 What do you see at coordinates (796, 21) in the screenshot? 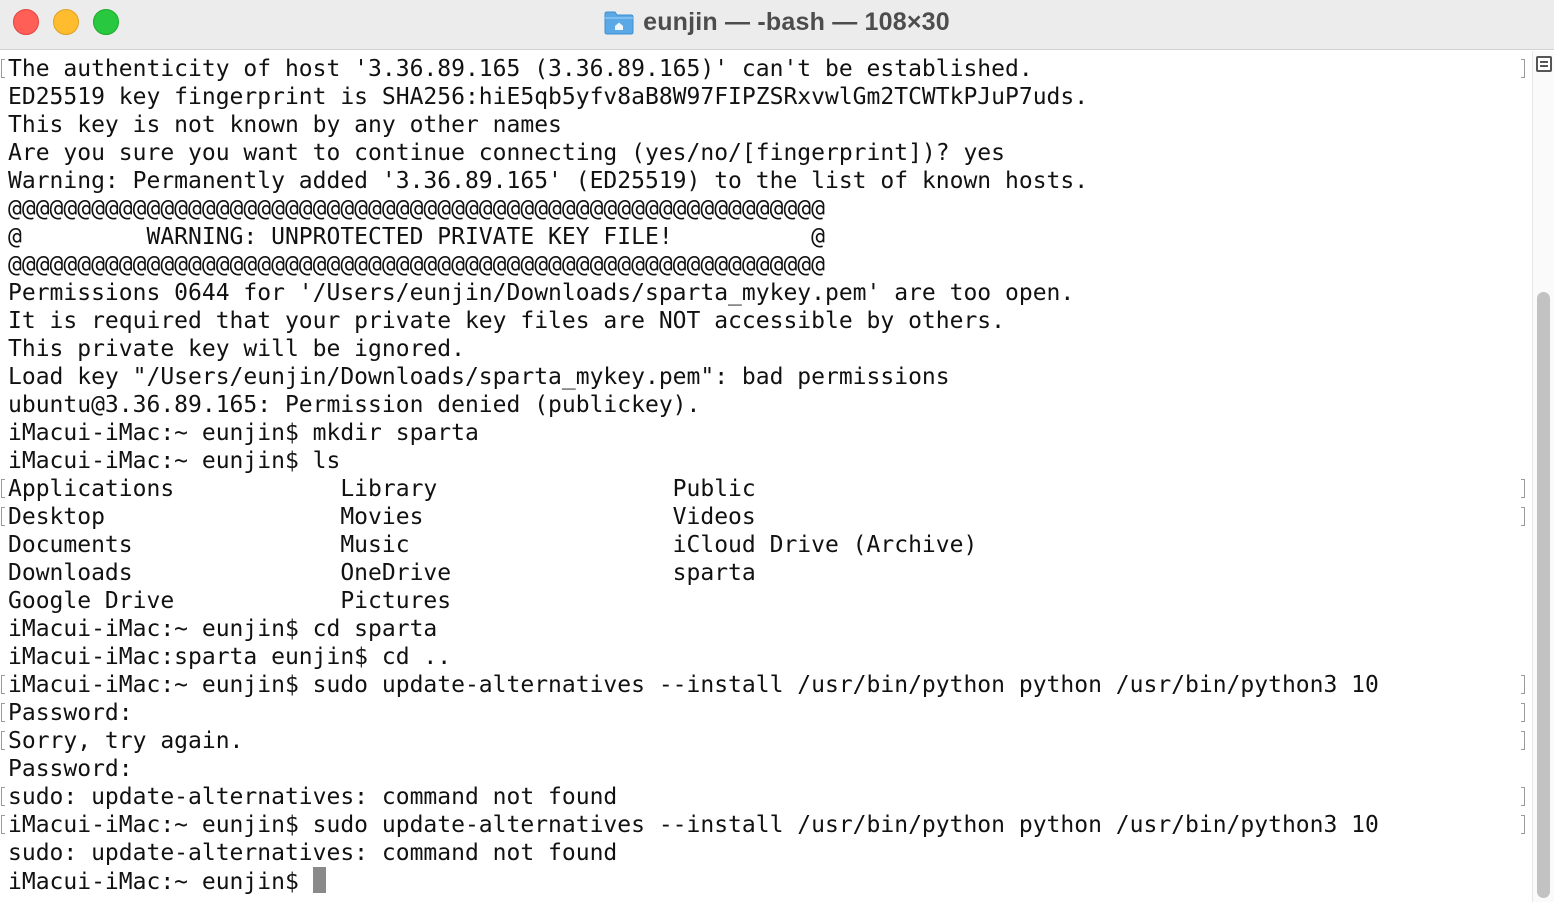
I see `window-title: eunjin — -bash — 108×30` at bounding box center [796, 21].